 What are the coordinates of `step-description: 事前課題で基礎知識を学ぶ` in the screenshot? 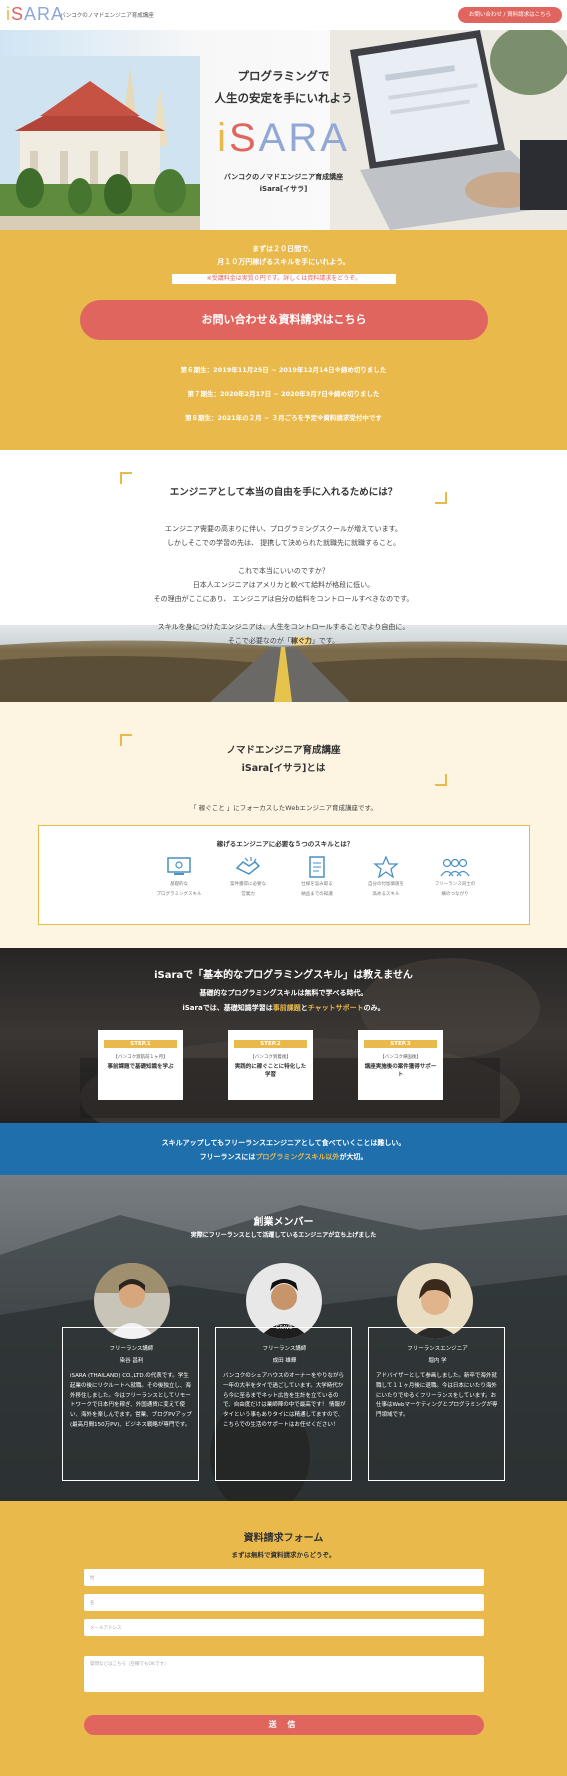 It's located at (140, 1067).